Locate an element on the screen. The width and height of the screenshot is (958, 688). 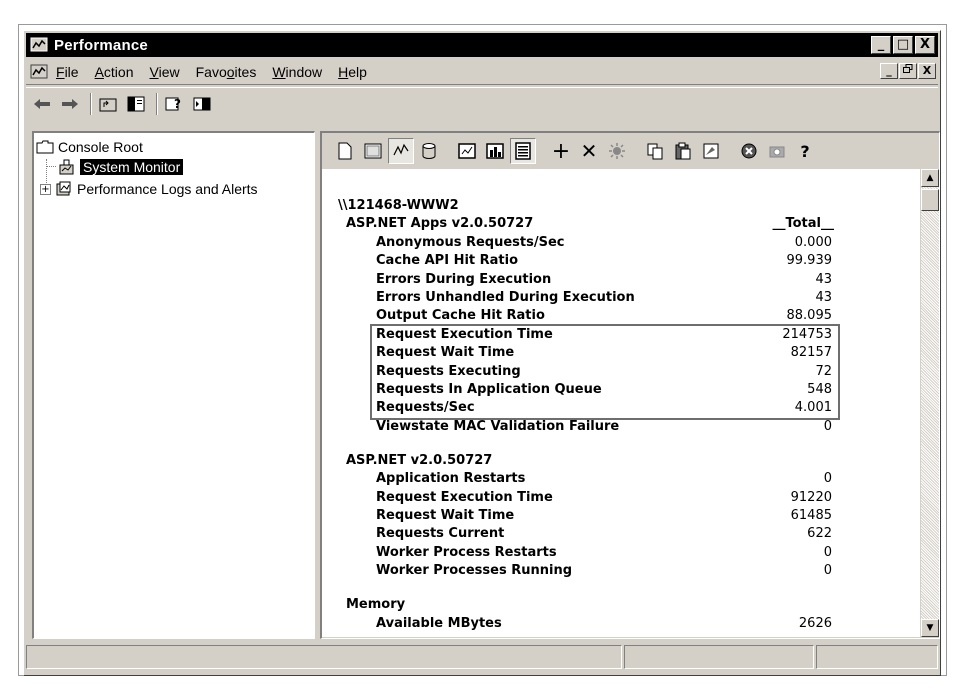
view-log-data-button is located at coordinates (429, 151).